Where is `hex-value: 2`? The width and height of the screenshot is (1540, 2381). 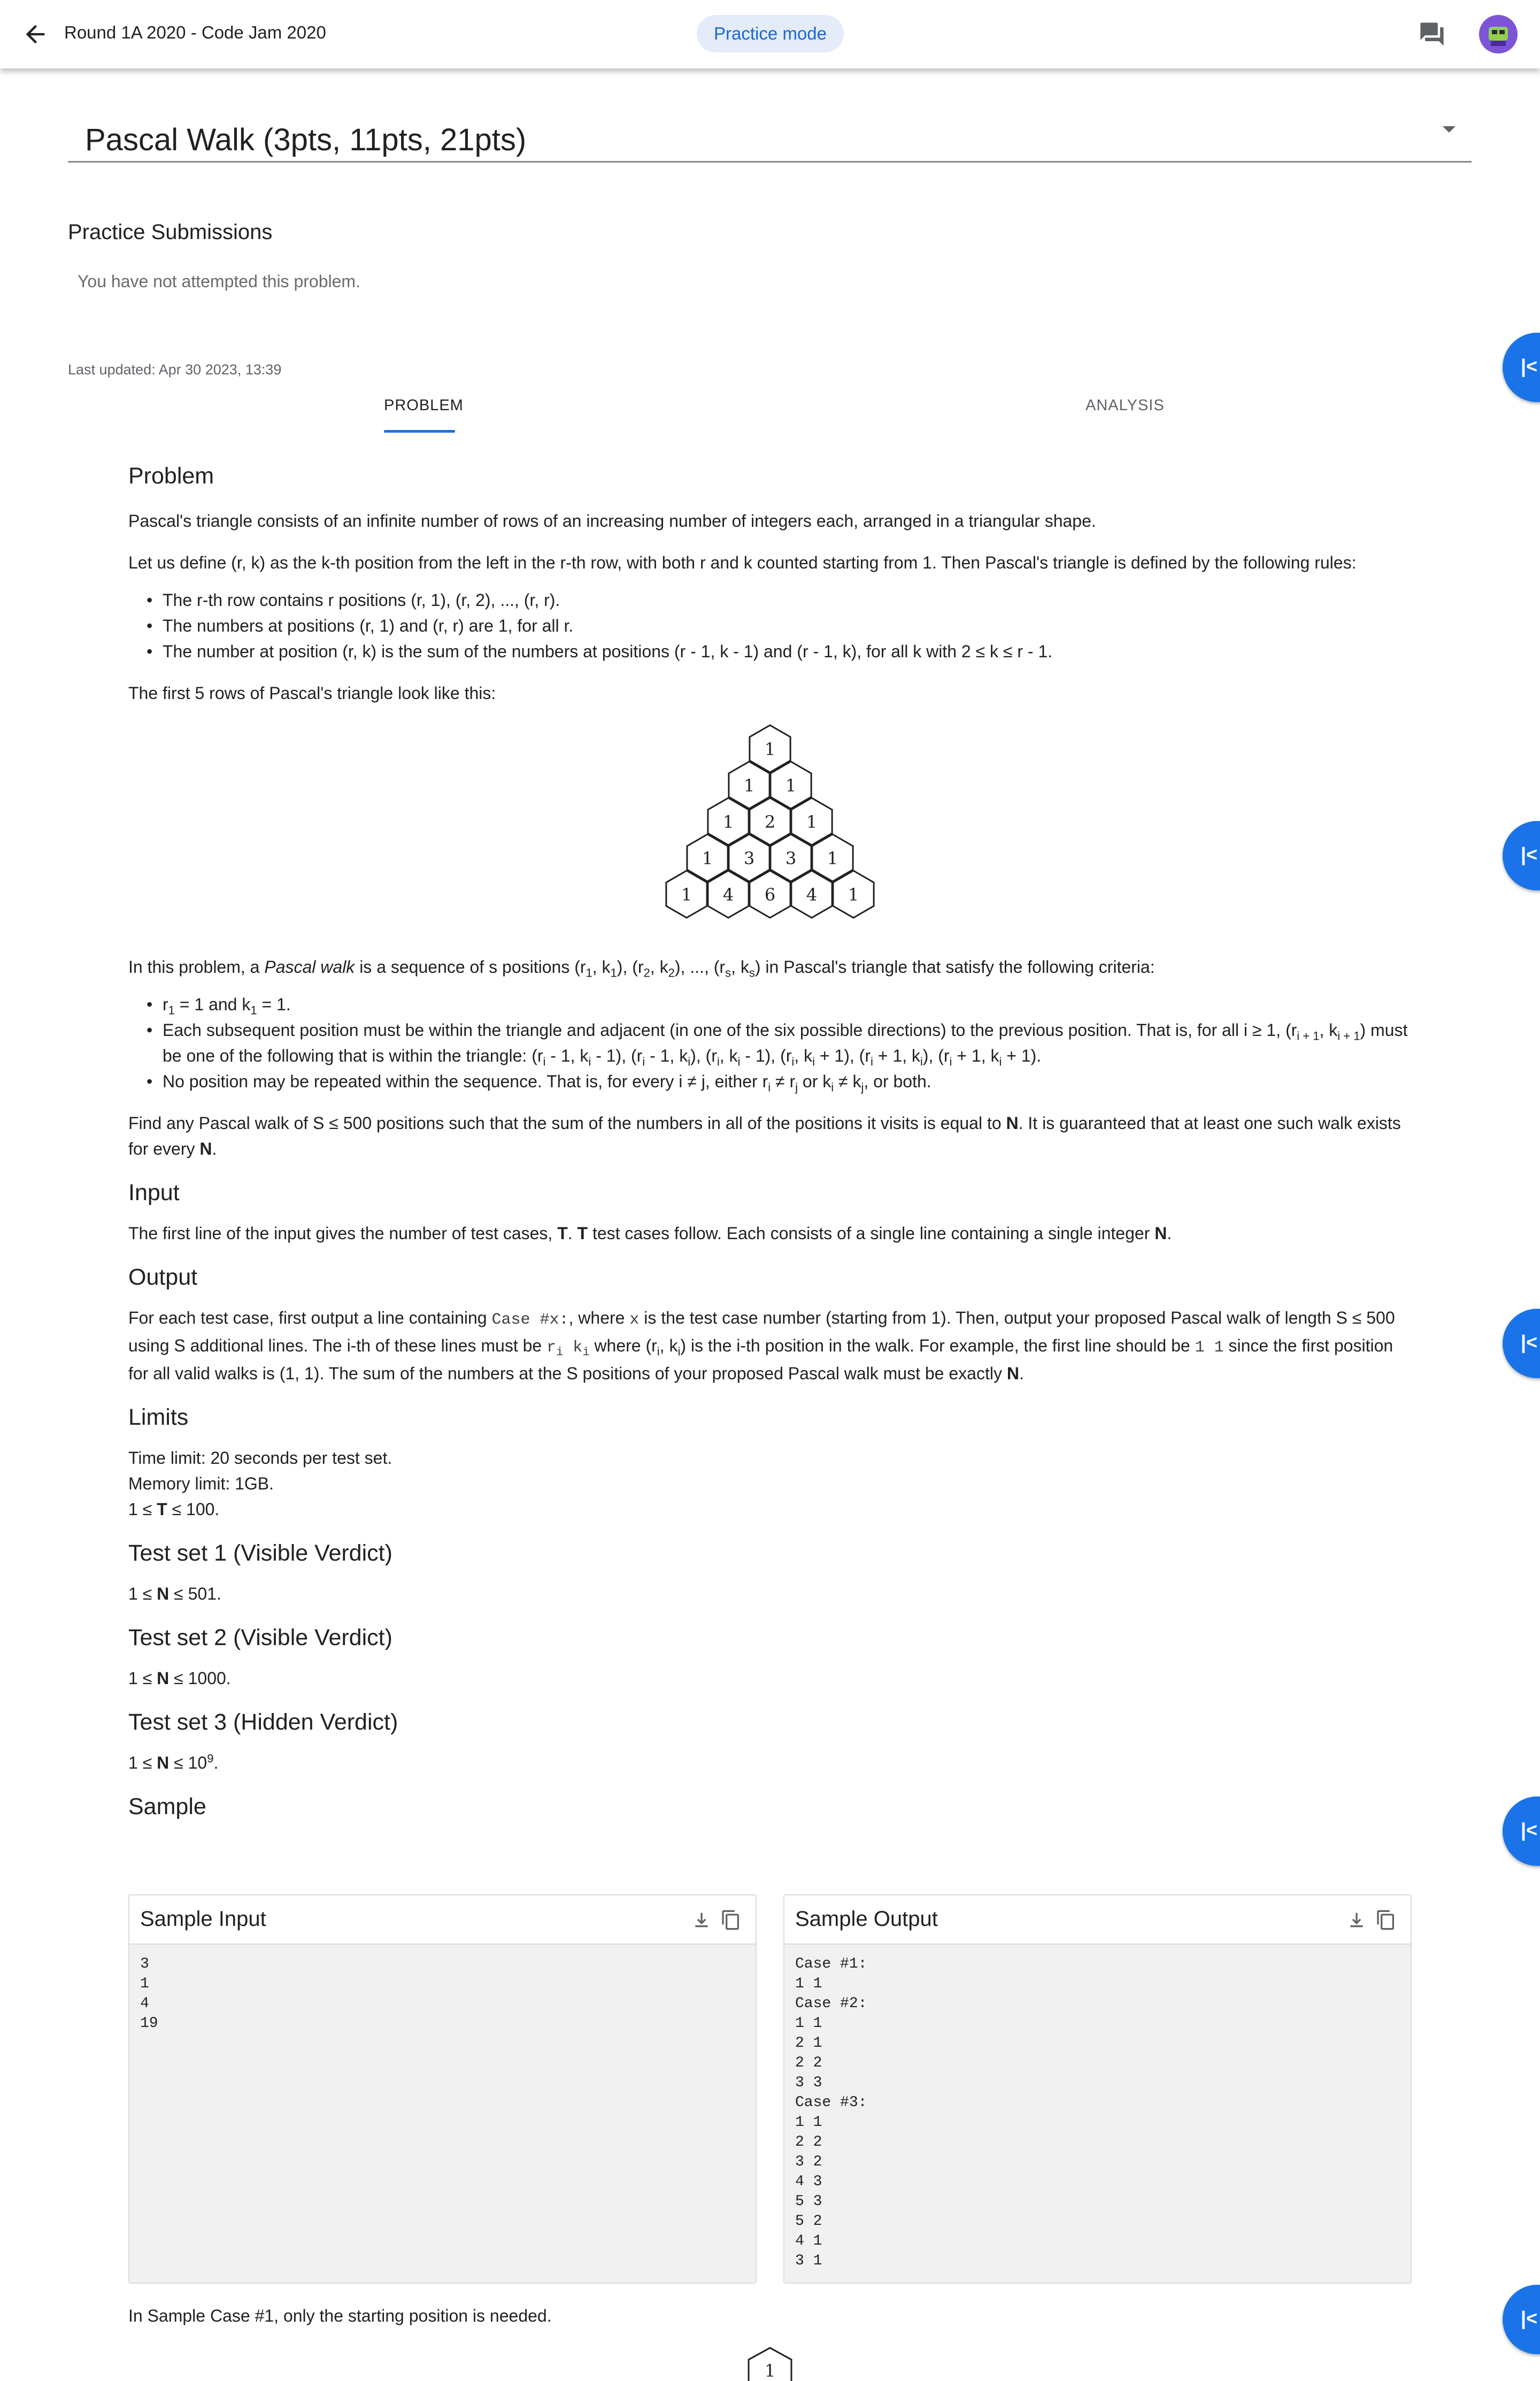
hex-value: 2 is located at coordinates (770, 822).